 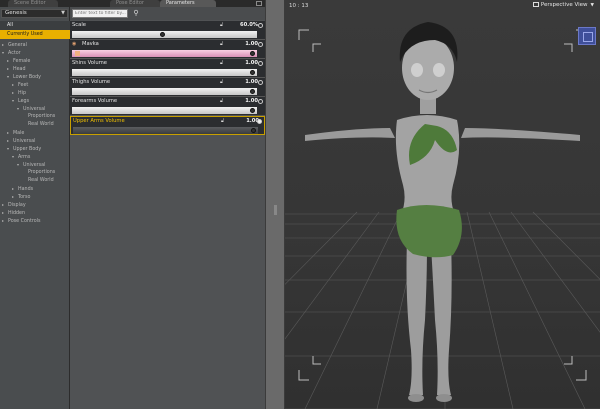 What do you see at coordinates (136, 13) in the screenshot?
I see `search-icon: ⚲` at bounding box center [136, 13].